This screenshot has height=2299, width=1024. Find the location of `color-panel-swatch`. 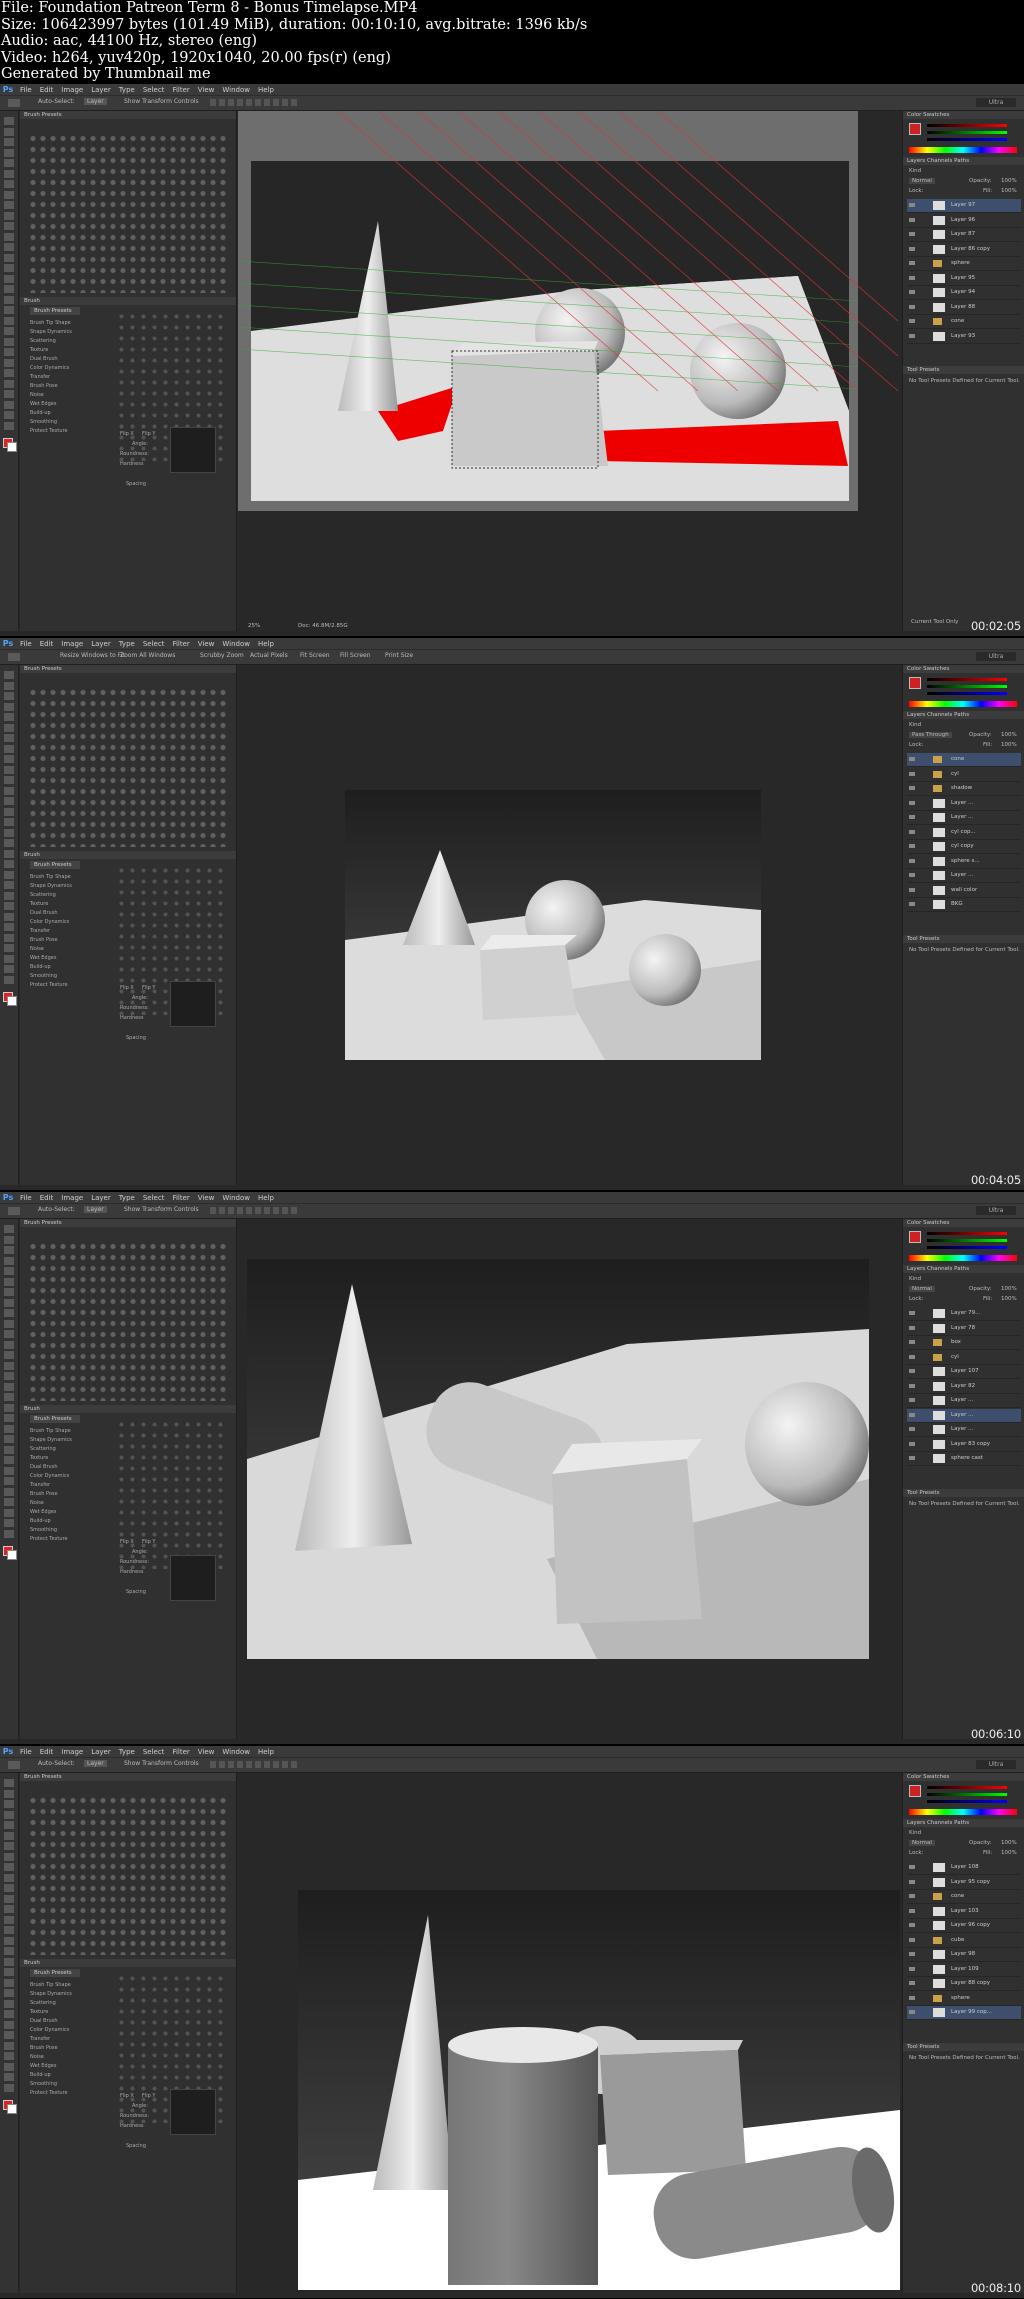

color-panel-swatch is located at coordinates (915, 1237).